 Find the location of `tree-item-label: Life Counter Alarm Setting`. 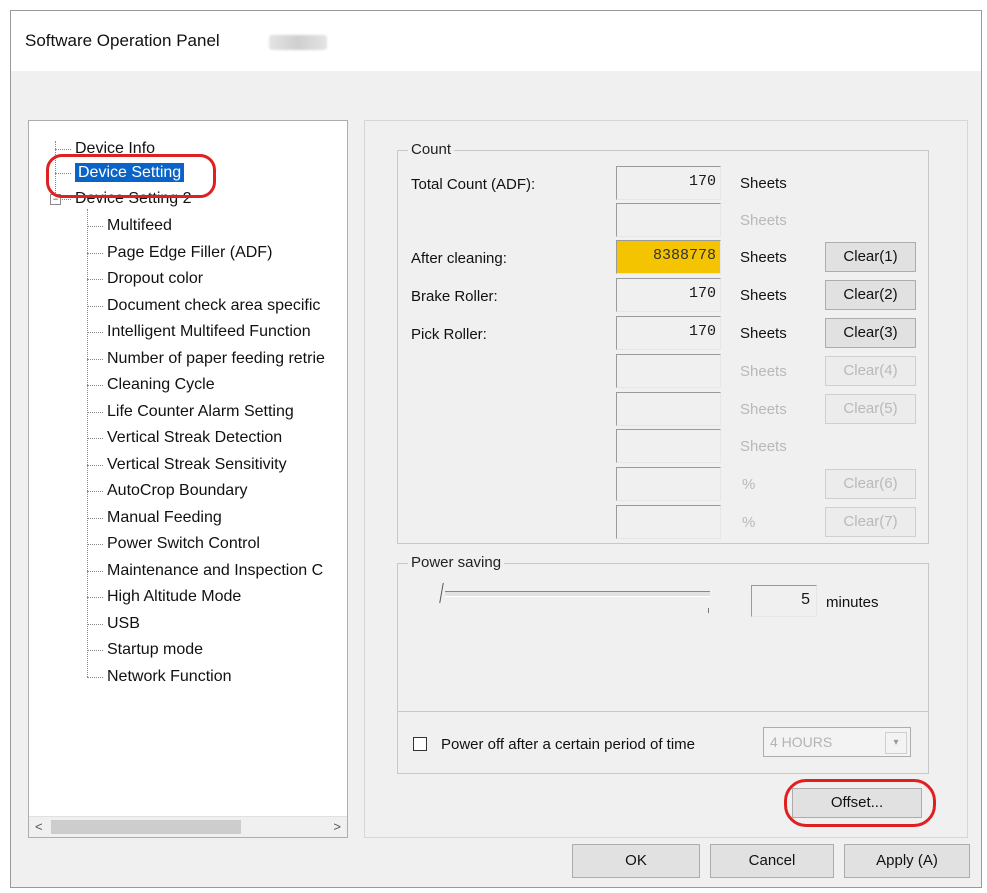

tree-item-label: Life Counter Alarm Setting is located at coordinates (200, 411).